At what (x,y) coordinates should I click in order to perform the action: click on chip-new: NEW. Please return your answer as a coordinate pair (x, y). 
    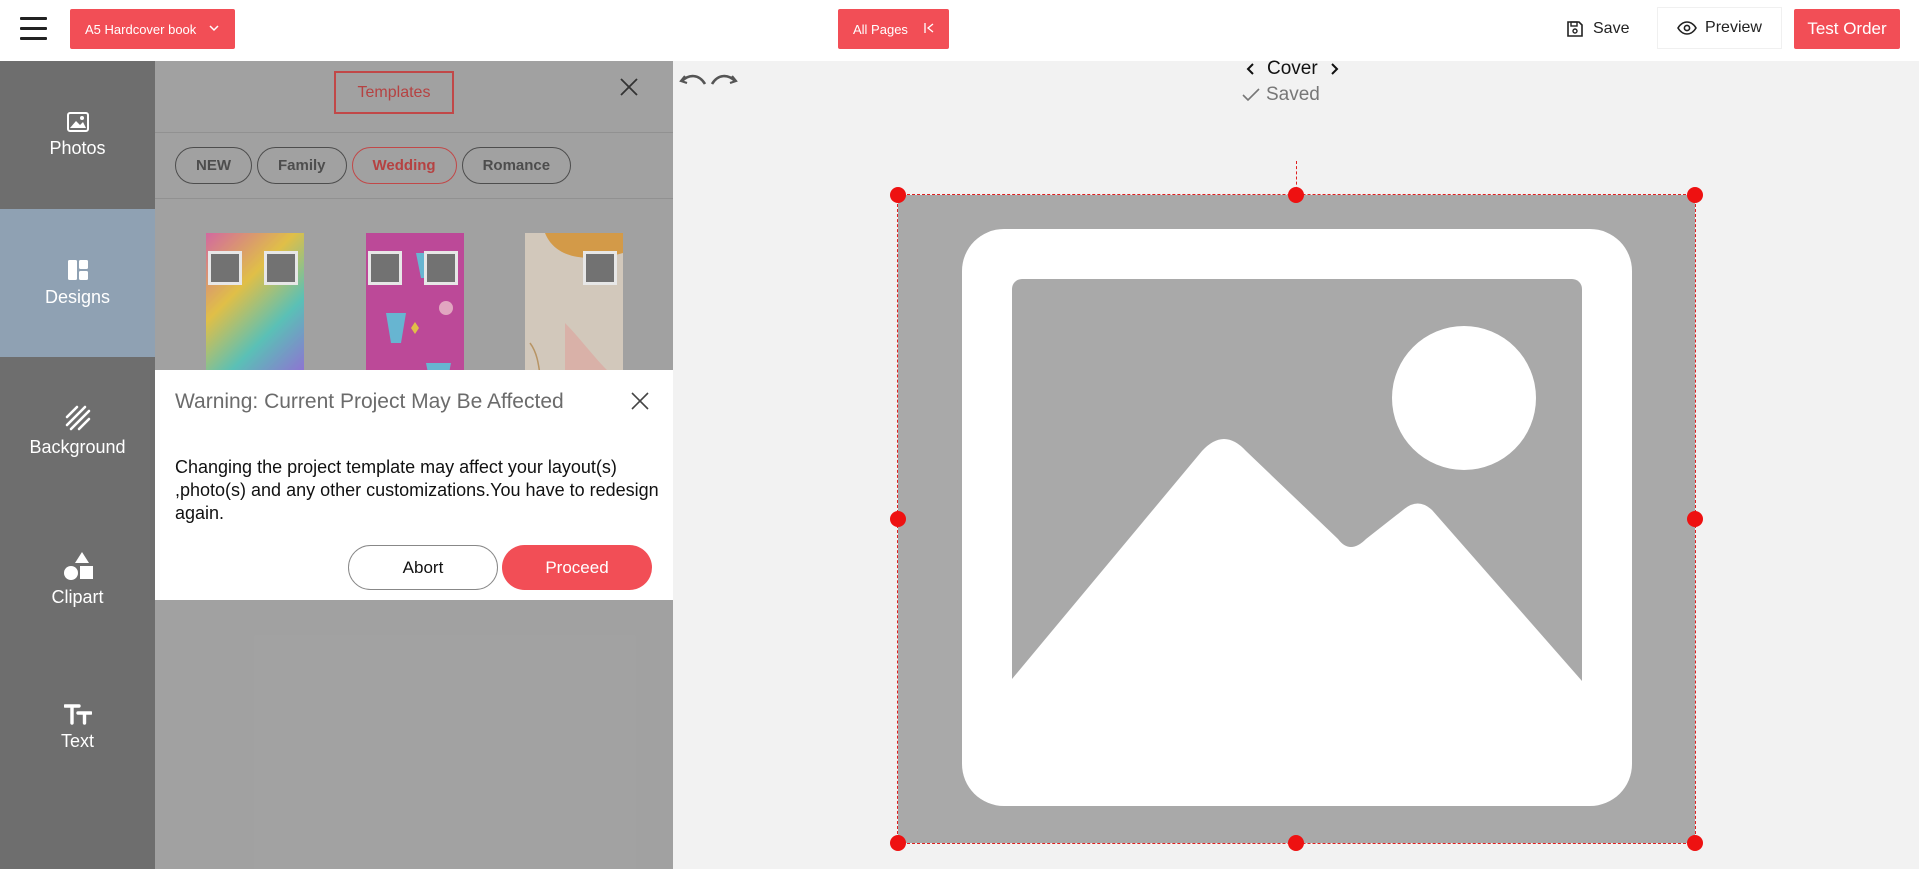
    Looking at the image, I should click on (213, 165).